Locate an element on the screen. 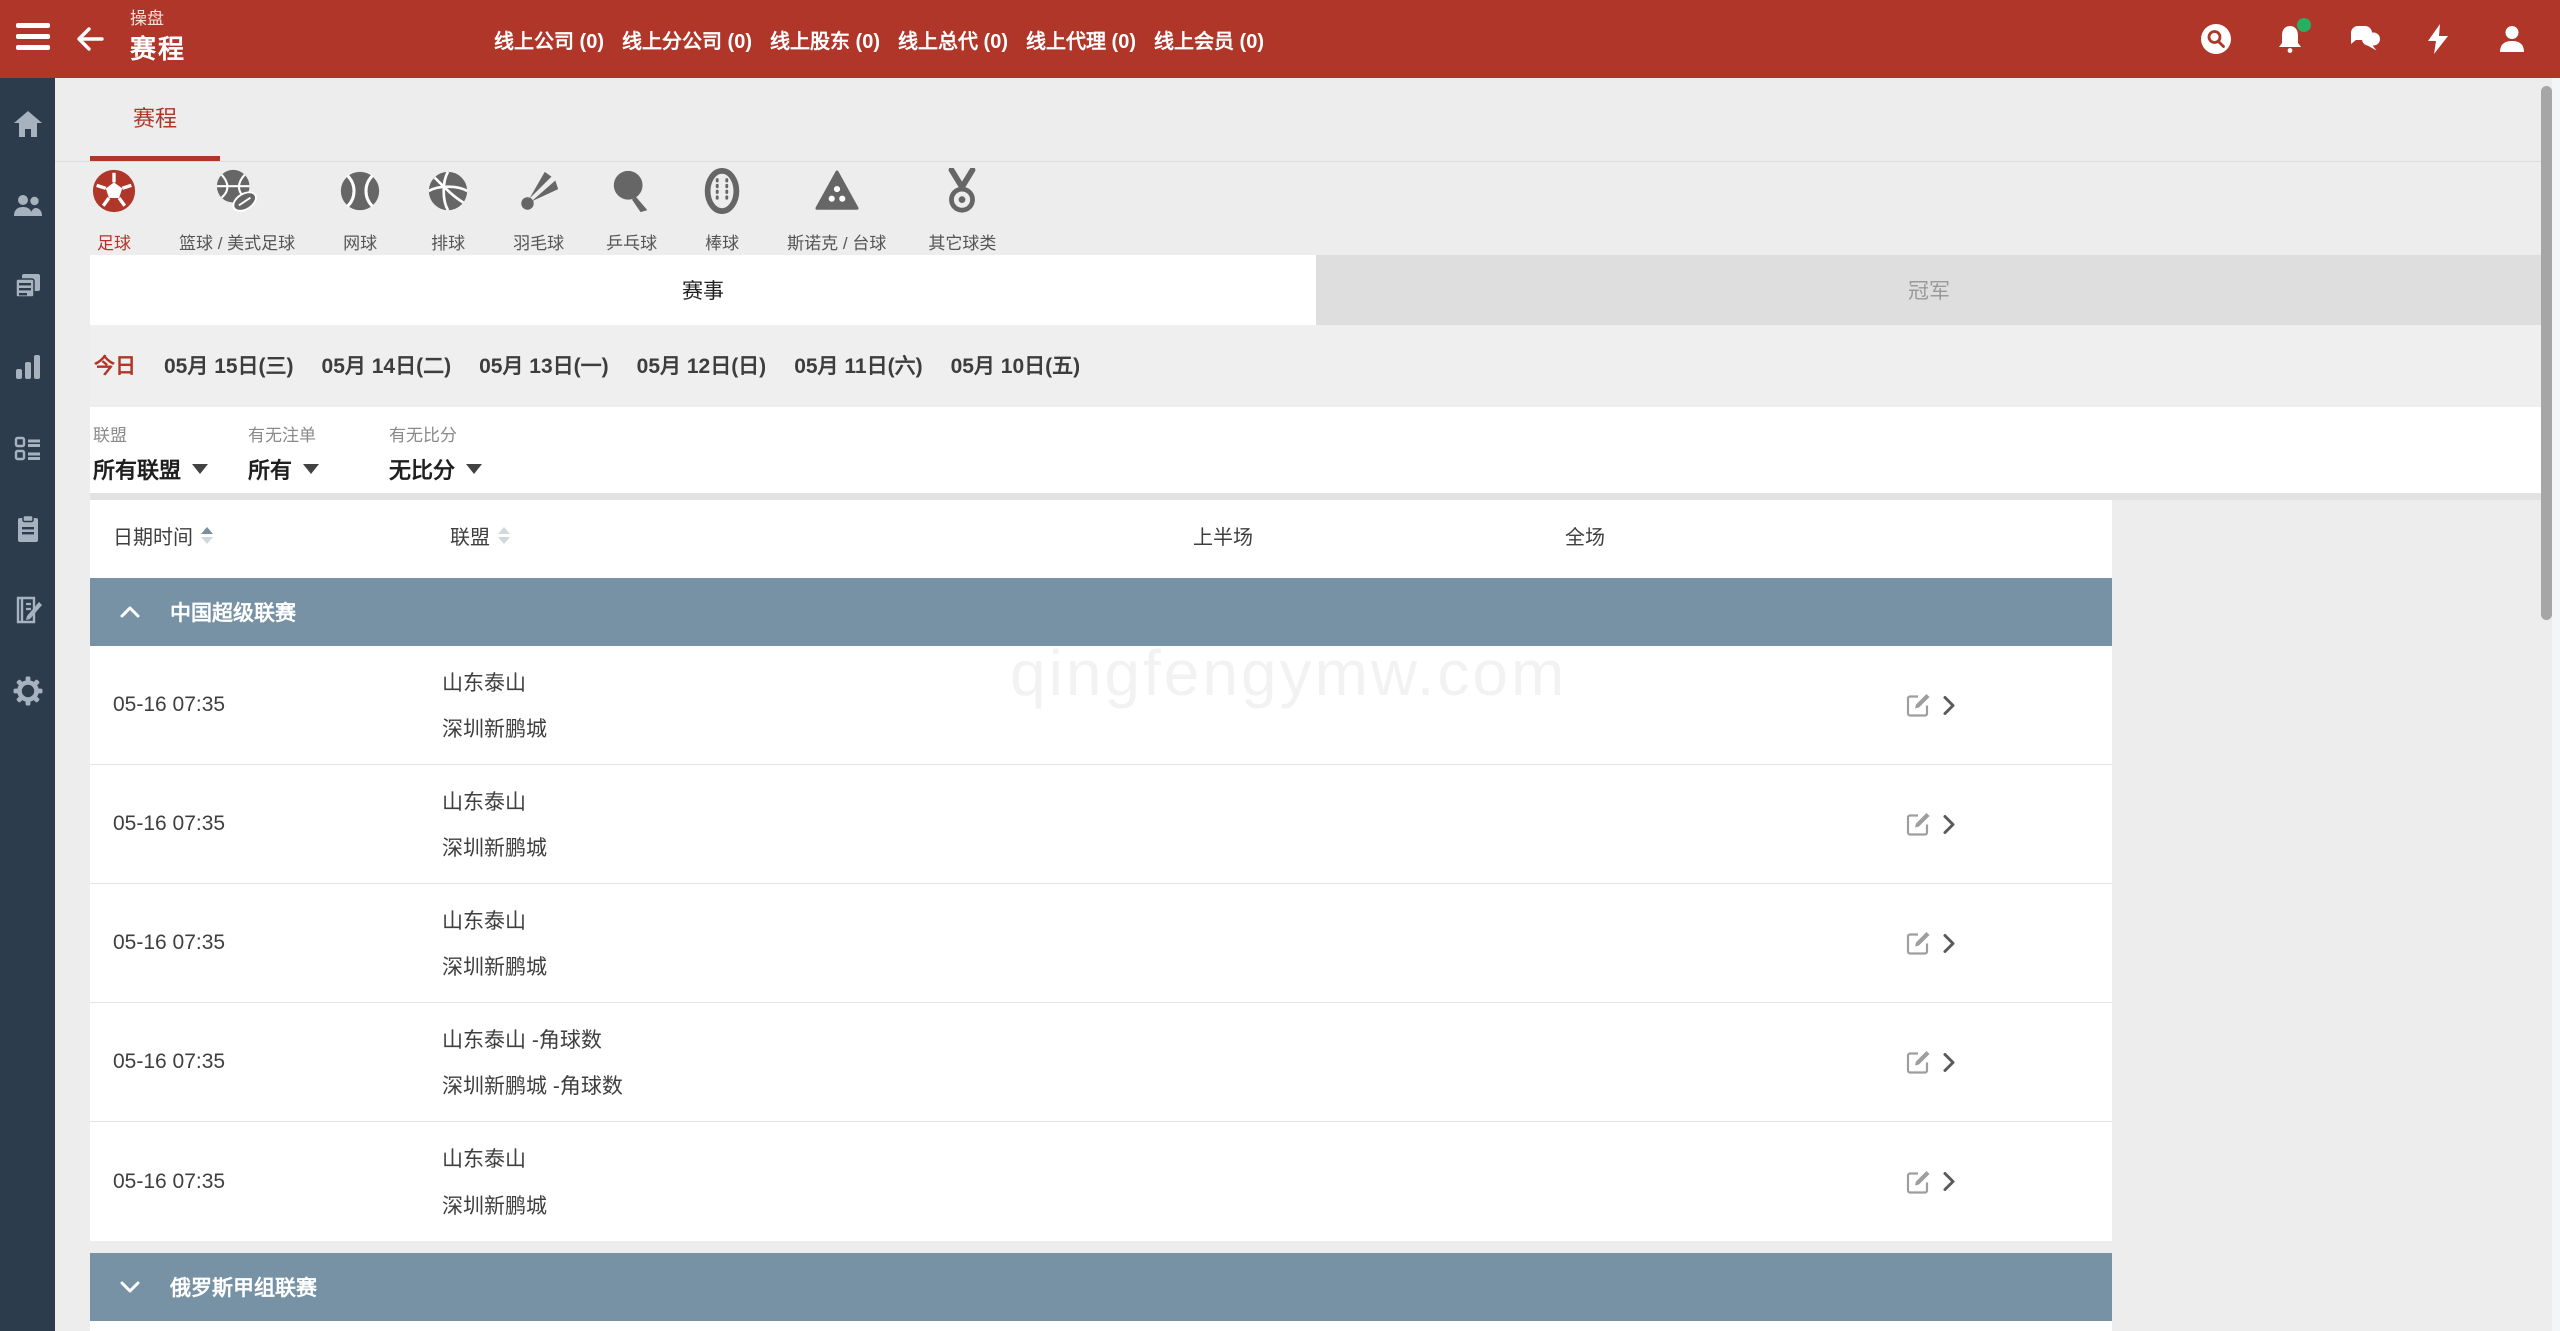 This screenshot has height=1331, width=2560. sport-label: 棒球 is located at coordinates (722, 243).